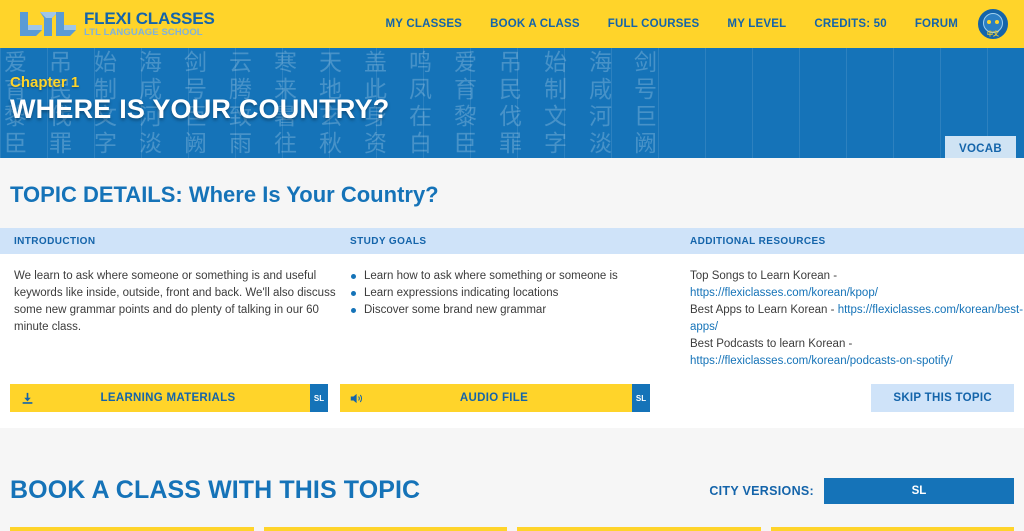 This screenshot has height=531, width=1024. I want to click on chapter-label: Chapter 1, so click(45, 82).